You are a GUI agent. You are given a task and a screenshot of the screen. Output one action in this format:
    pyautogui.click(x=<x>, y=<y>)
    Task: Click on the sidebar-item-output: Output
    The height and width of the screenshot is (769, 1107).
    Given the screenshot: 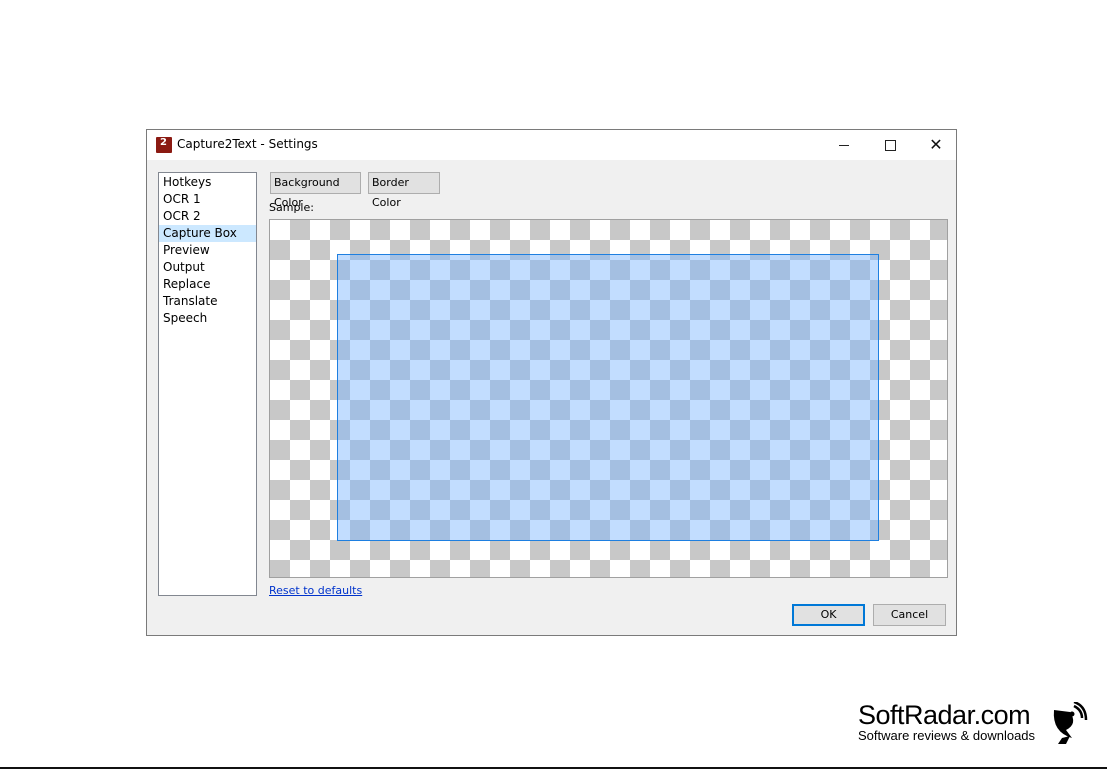 What is the action you would take?
    pyautogui.click(x=207, y=267)
    